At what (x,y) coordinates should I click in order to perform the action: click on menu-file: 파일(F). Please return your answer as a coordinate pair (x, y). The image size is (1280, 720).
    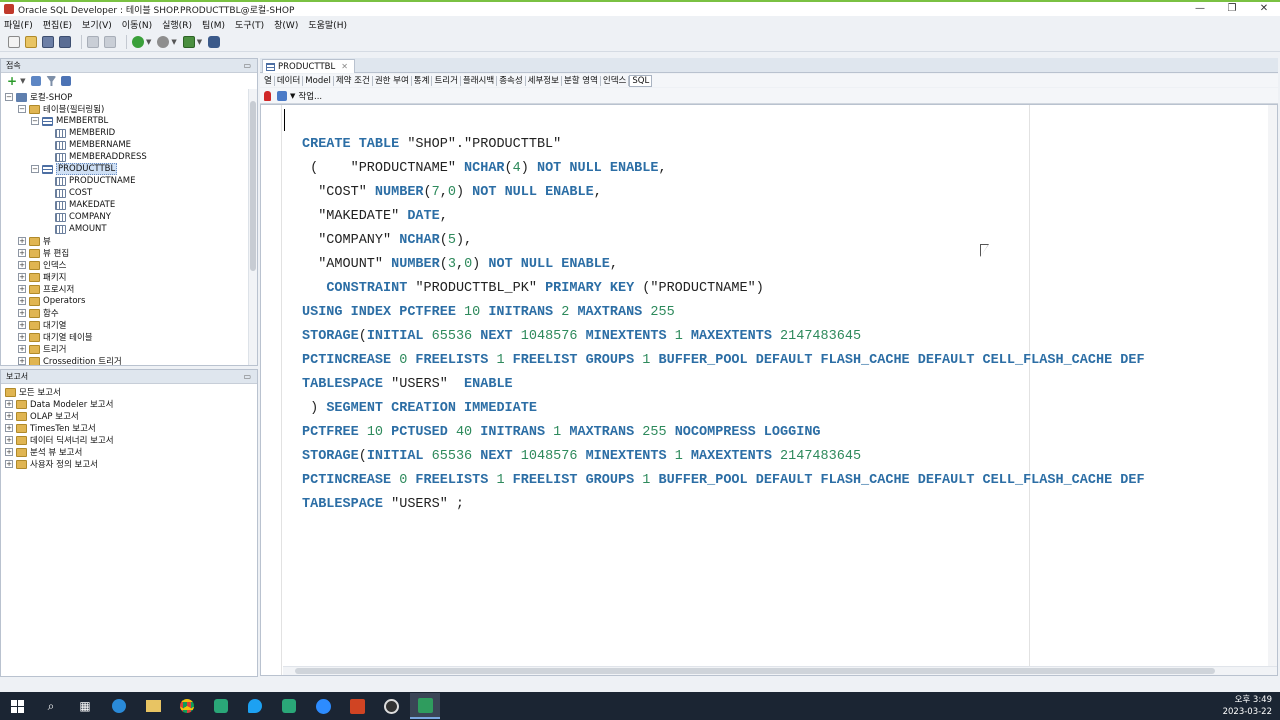
    Looking at the image, I should click on (18, 24).